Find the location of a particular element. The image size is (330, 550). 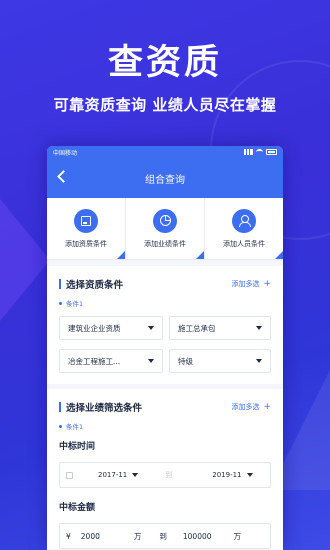

signal-icon is located at coordinates (248, 152).